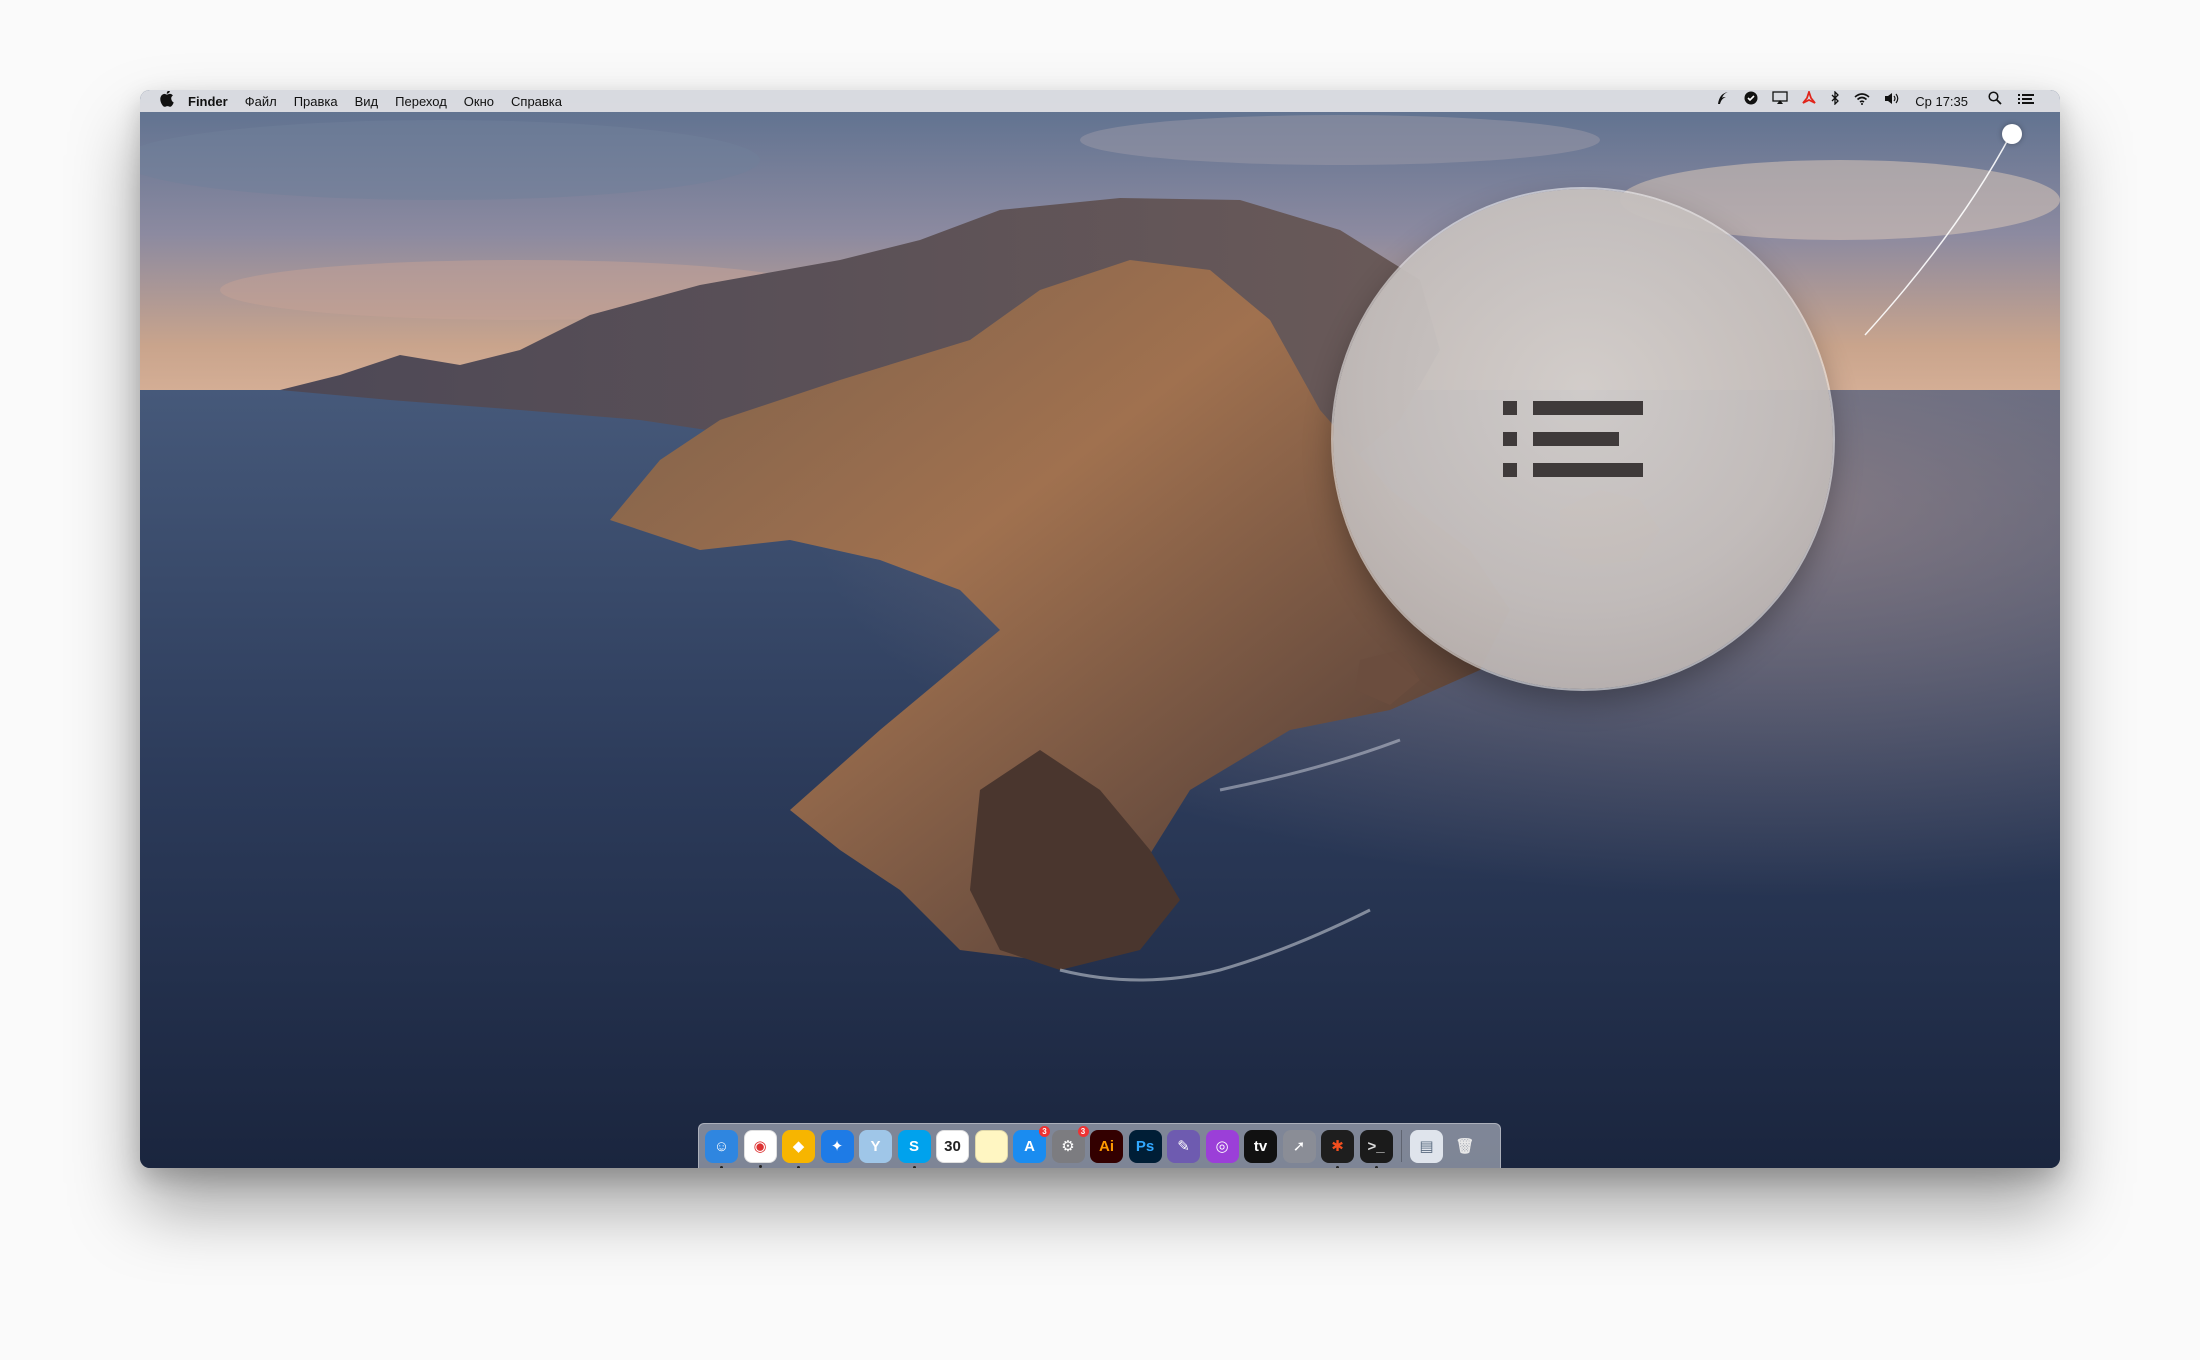 The width and height of the screenshot is (2200, 1360). What do you see at coordinates (991, 1146) in the screenshot?
I see `notes-icon` at bounding box center [991, 1146].